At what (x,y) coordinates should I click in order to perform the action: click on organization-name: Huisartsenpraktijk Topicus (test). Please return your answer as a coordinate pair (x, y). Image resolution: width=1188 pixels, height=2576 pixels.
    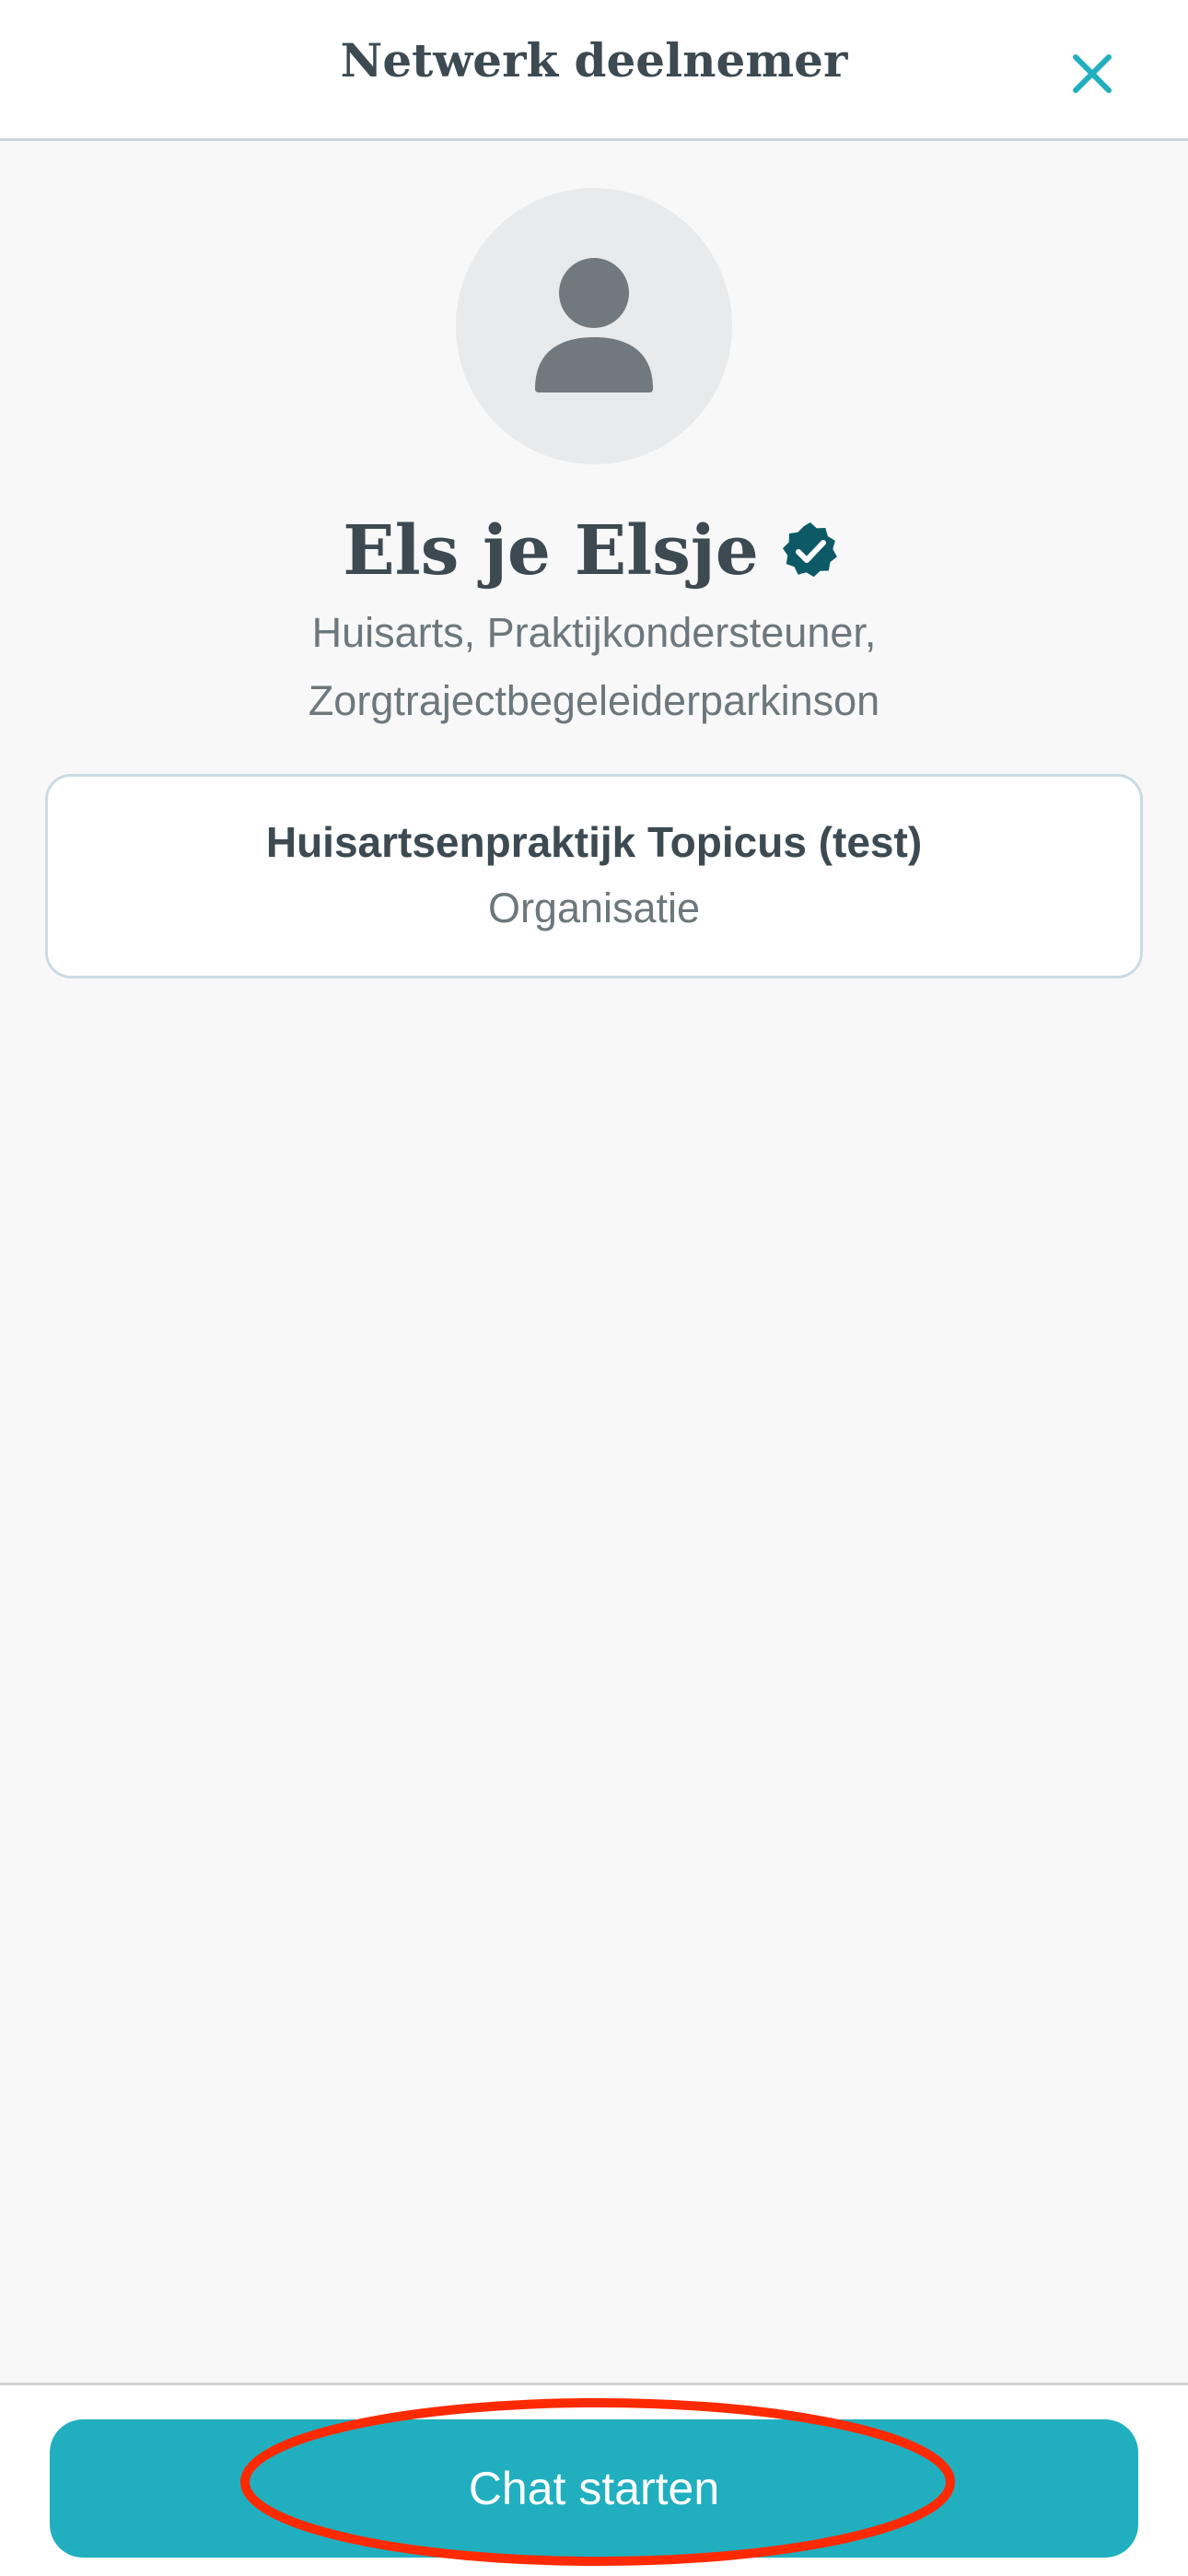
    Looking at the image, I should click on (594, 842).